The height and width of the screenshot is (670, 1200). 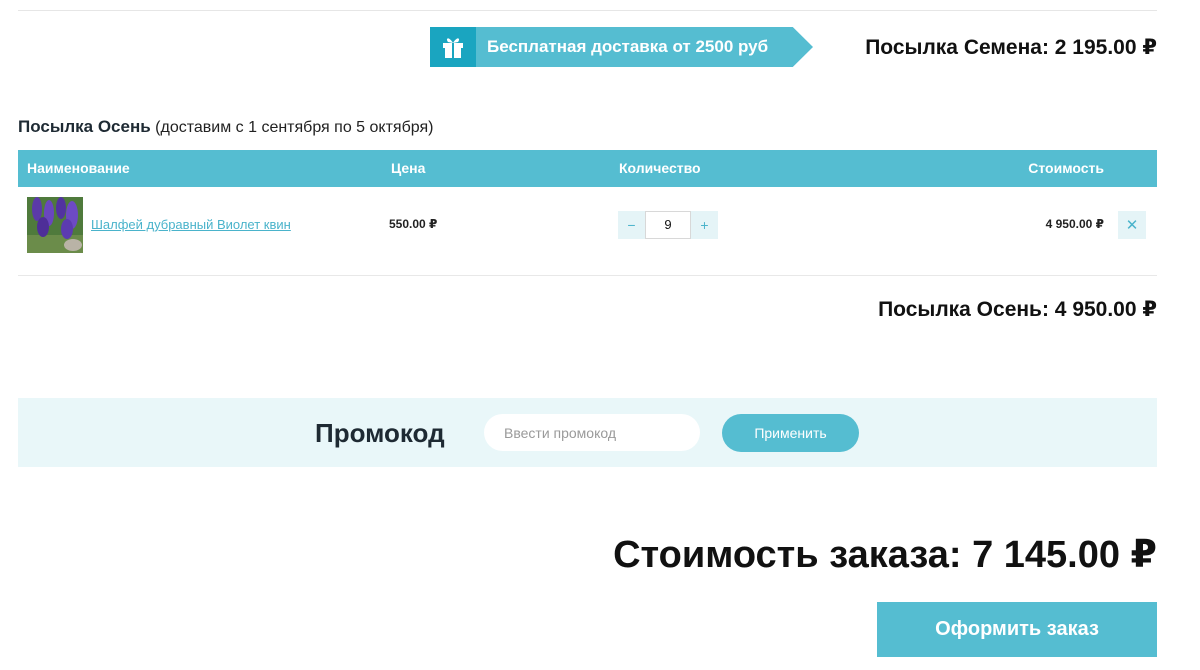 What do you see at coordinates (631, 225) in the screenshot?
I see `minus-icon: −` at bounding box center [631, 225].